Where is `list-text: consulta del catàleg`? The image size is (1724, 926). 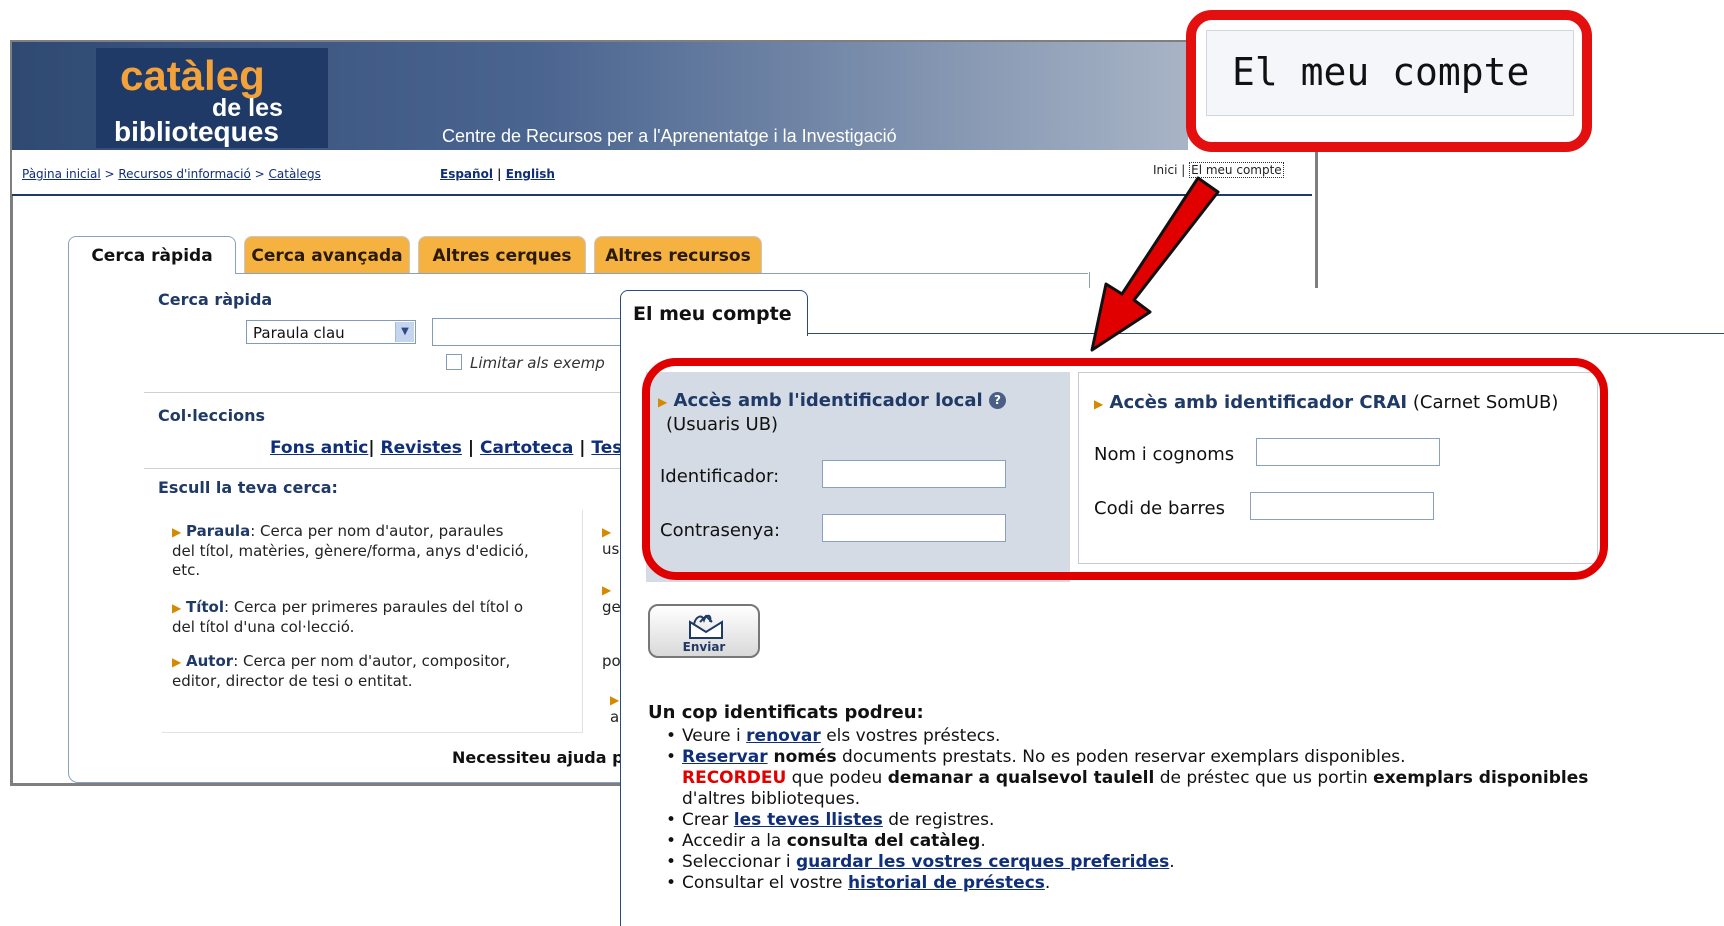 list-text: consulta del catàleg is located at coordinates (883, 841).